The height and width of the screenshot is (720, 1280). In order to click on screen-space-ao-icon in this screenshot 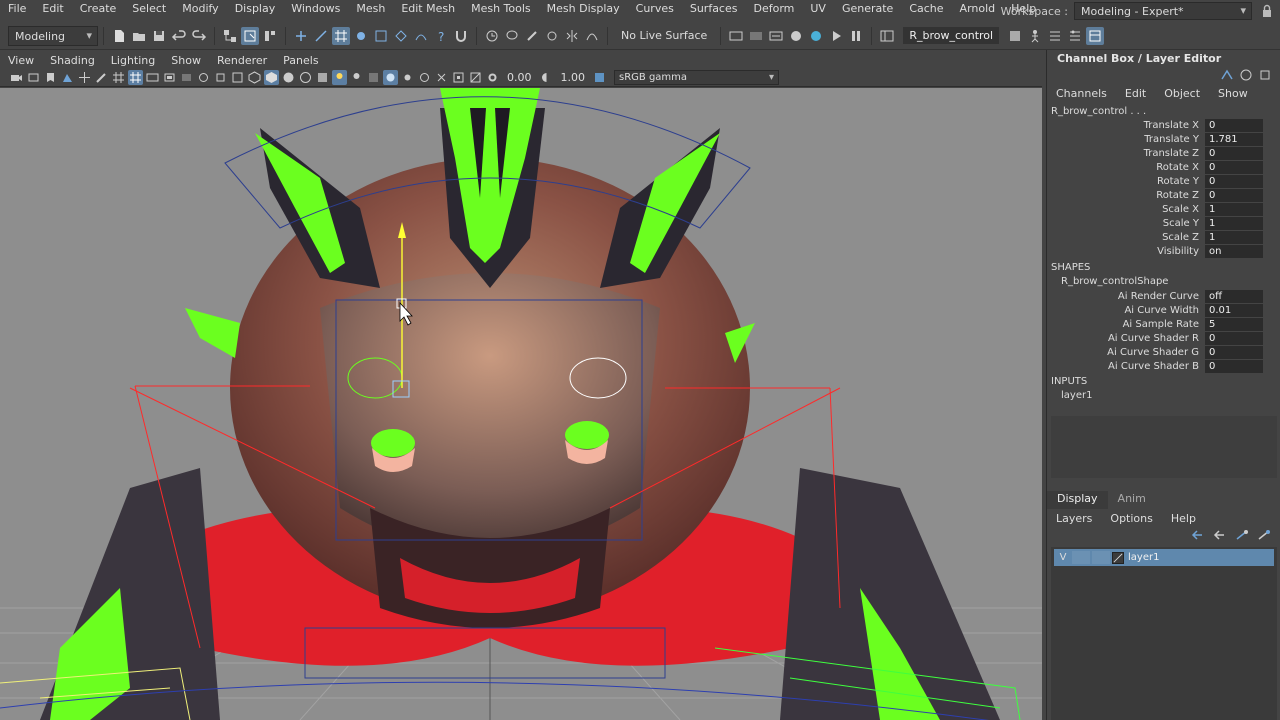, I will do `click(373, 77)`.